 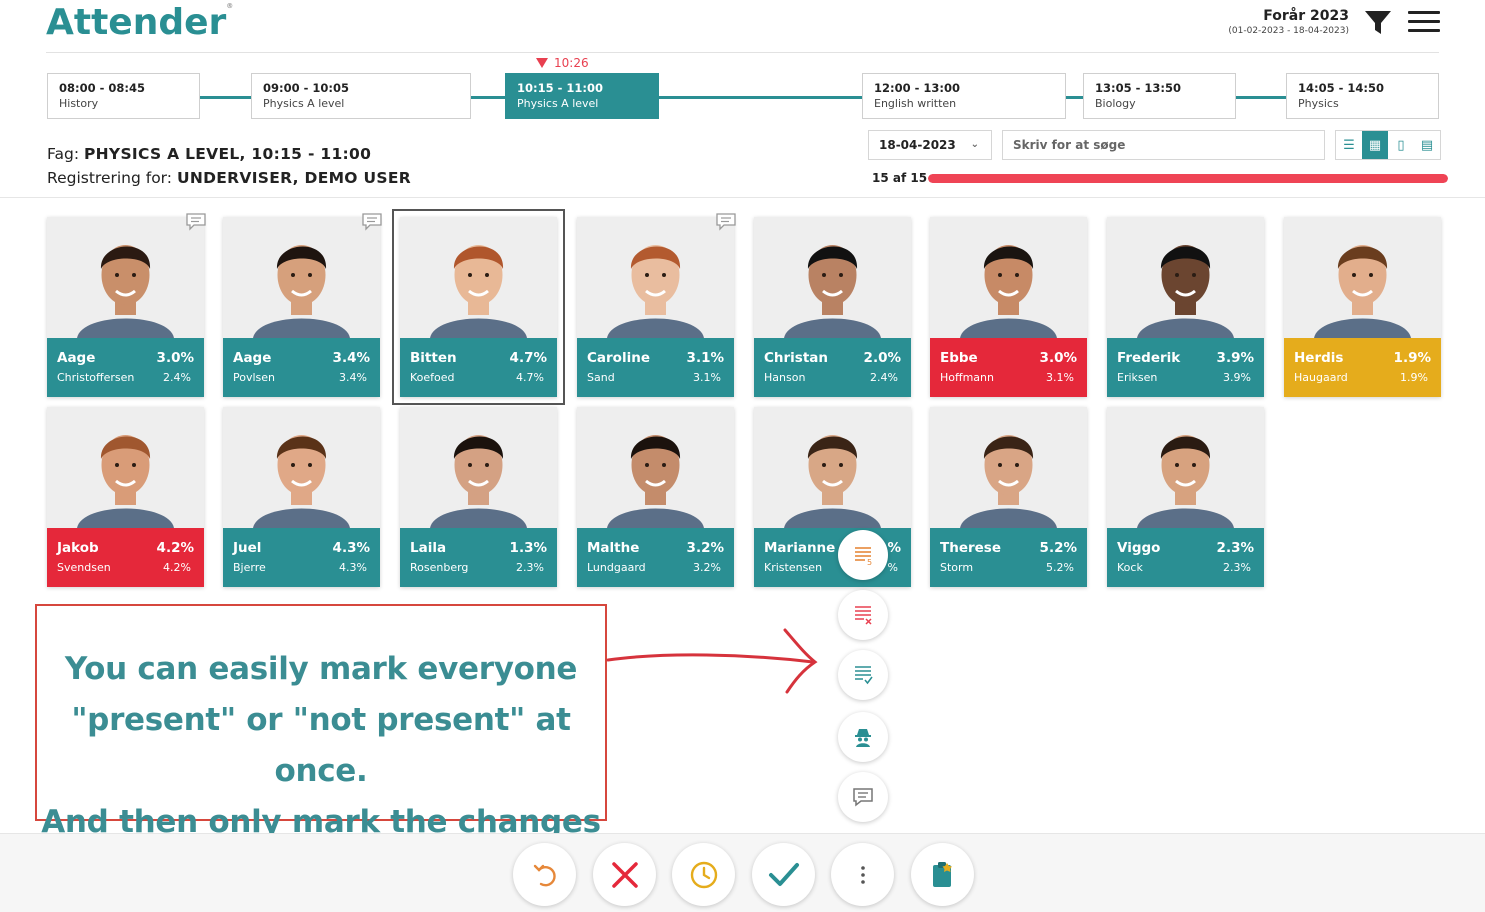 I want to click on progress-fill, so click(x=1188, y=178).